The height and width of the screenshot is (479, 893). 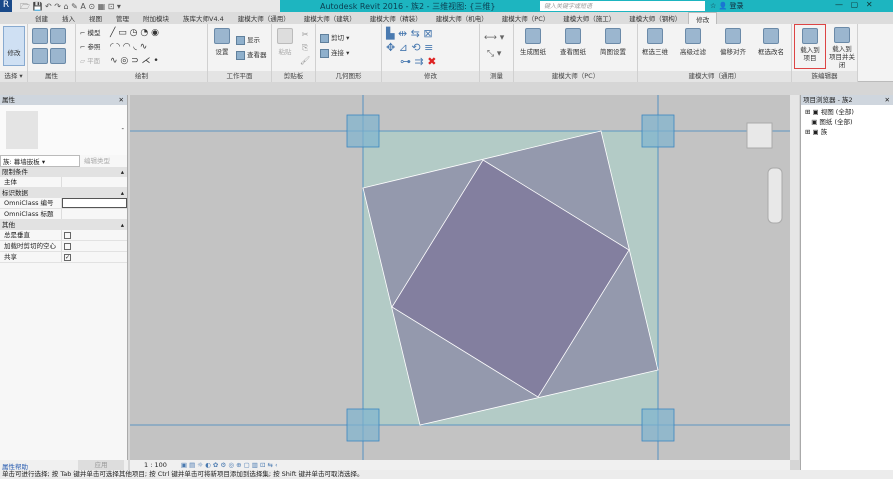 I want to click on model-line-button: ⌐ 模型, so click(x=90, y=32).